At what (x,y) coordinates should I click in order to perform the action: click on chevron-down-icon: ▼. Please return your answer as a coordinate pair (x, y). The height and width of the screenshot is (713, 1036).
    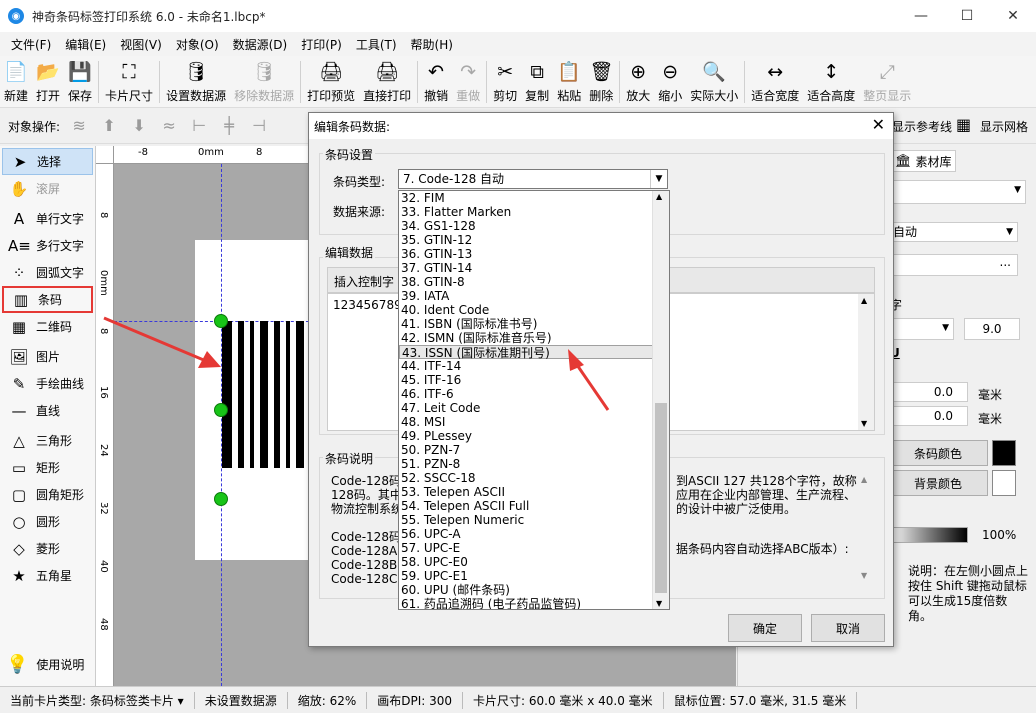
    Looking at the image, I should click on (658, 179).